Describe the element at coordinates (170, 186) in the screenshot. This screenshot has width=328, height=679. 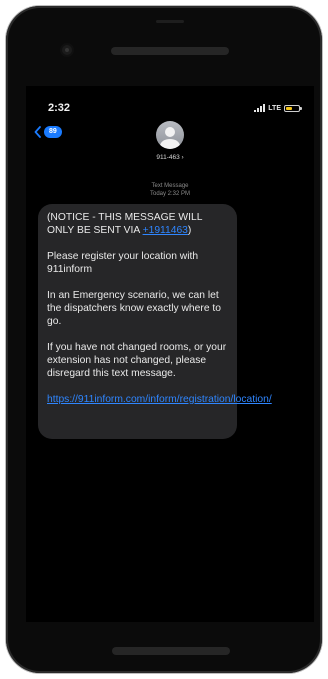
I see `message-type-label: Text Message` at that location.